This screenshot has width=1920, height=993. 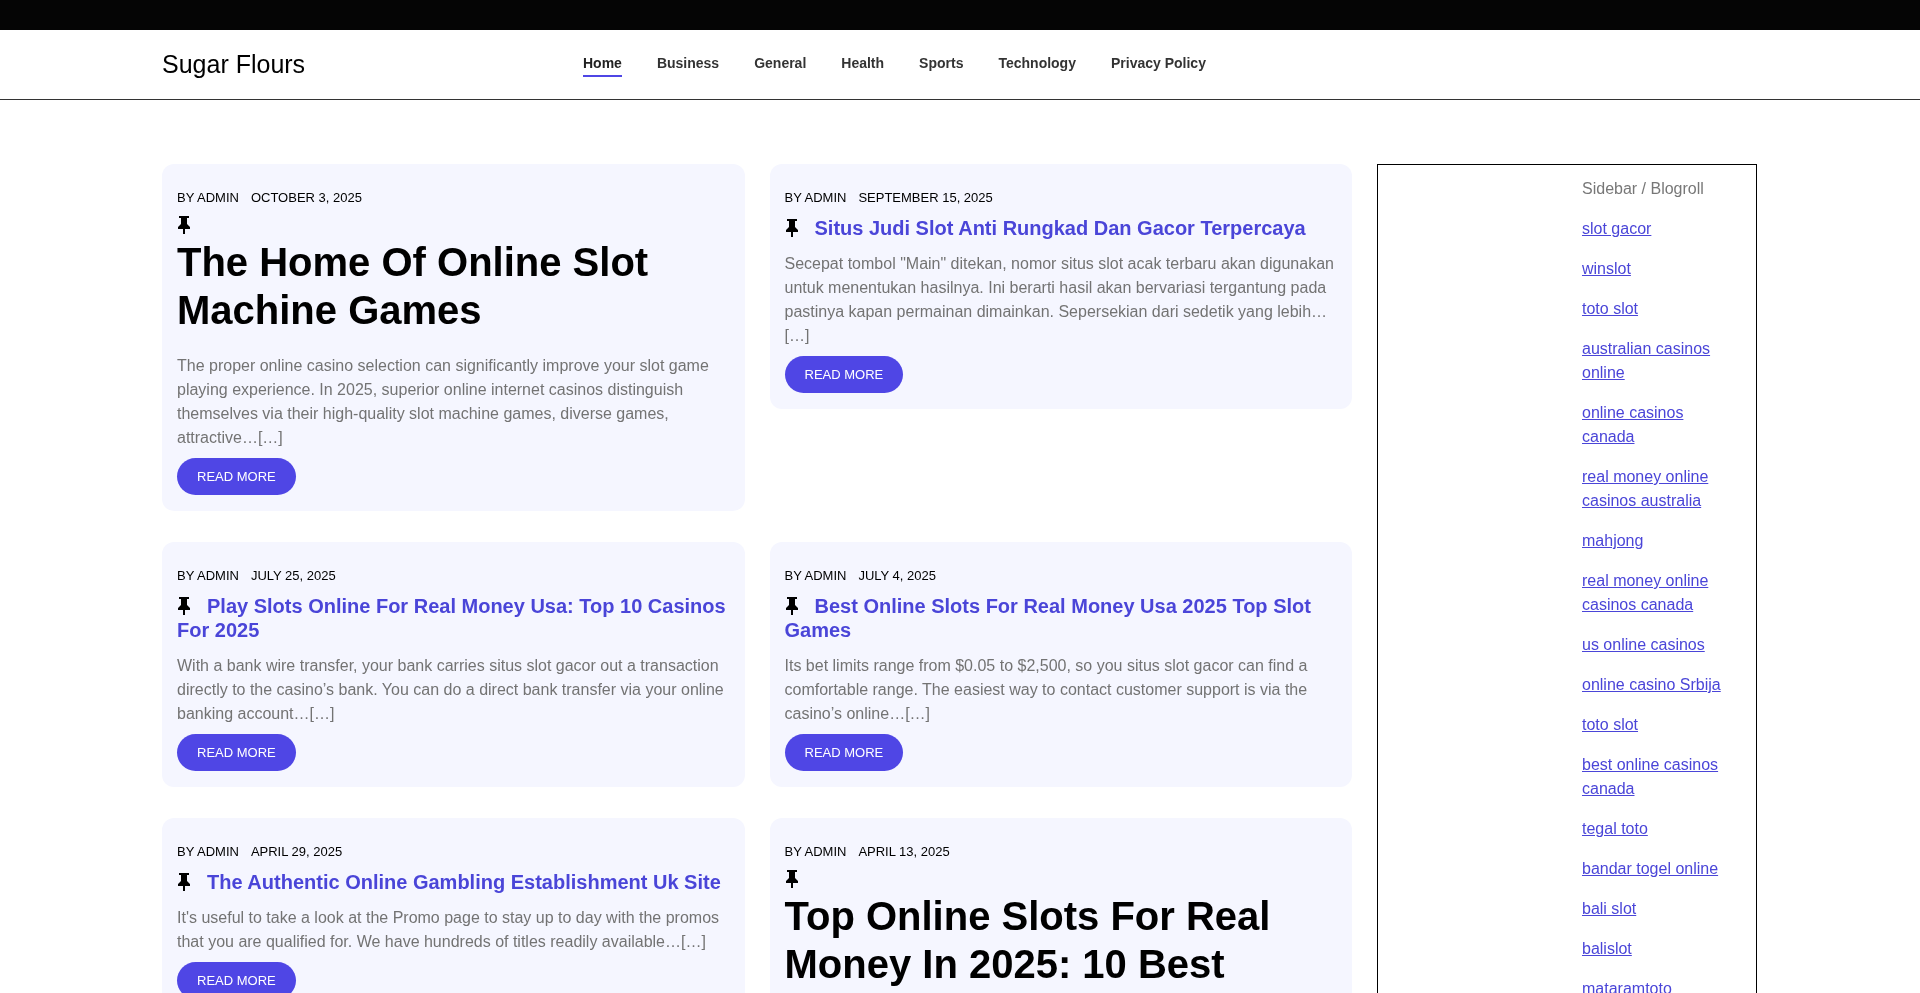 I want to click on blogroll-link: bali slot, so click(x=1658, y=909).